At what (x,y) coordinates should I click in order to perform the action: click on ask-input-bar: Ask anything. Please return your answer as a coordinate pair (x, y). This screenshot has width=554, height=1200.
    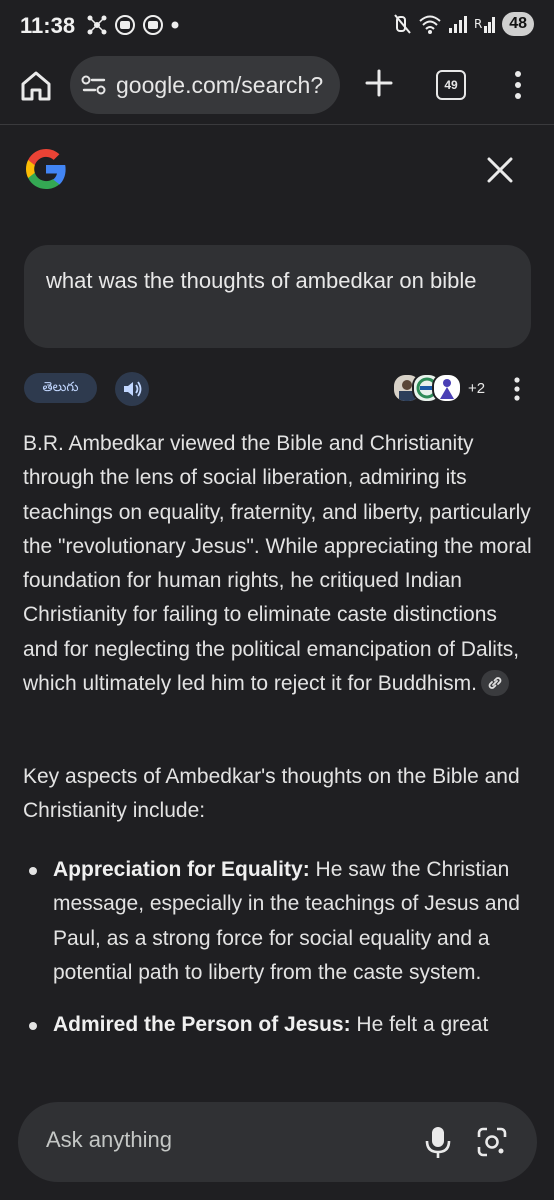
    Looking at the image, I should click on (277, 1142).